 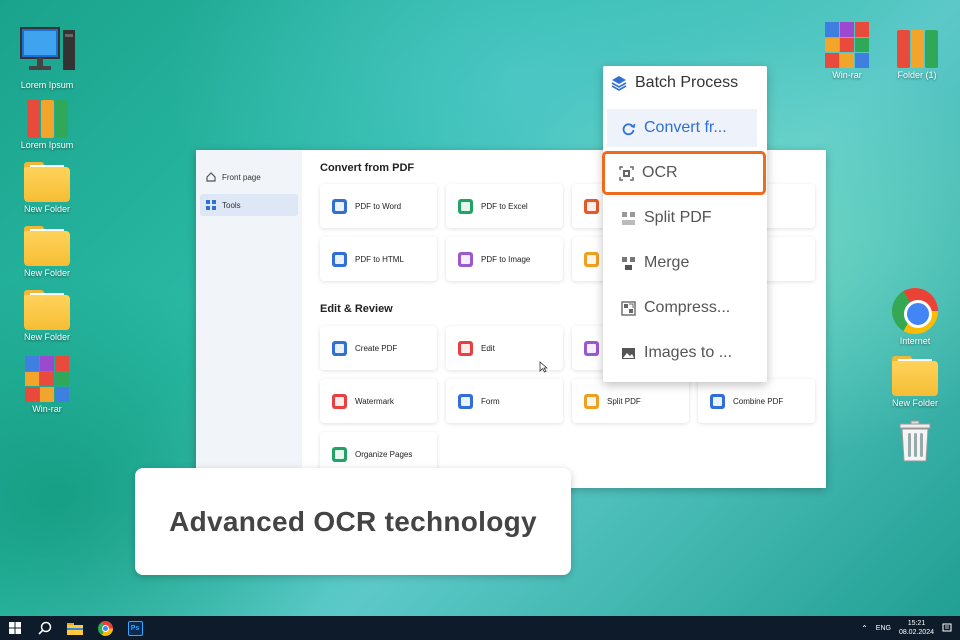 I want to click on tool-card: PDF to Word, so click(x=378, y=206).